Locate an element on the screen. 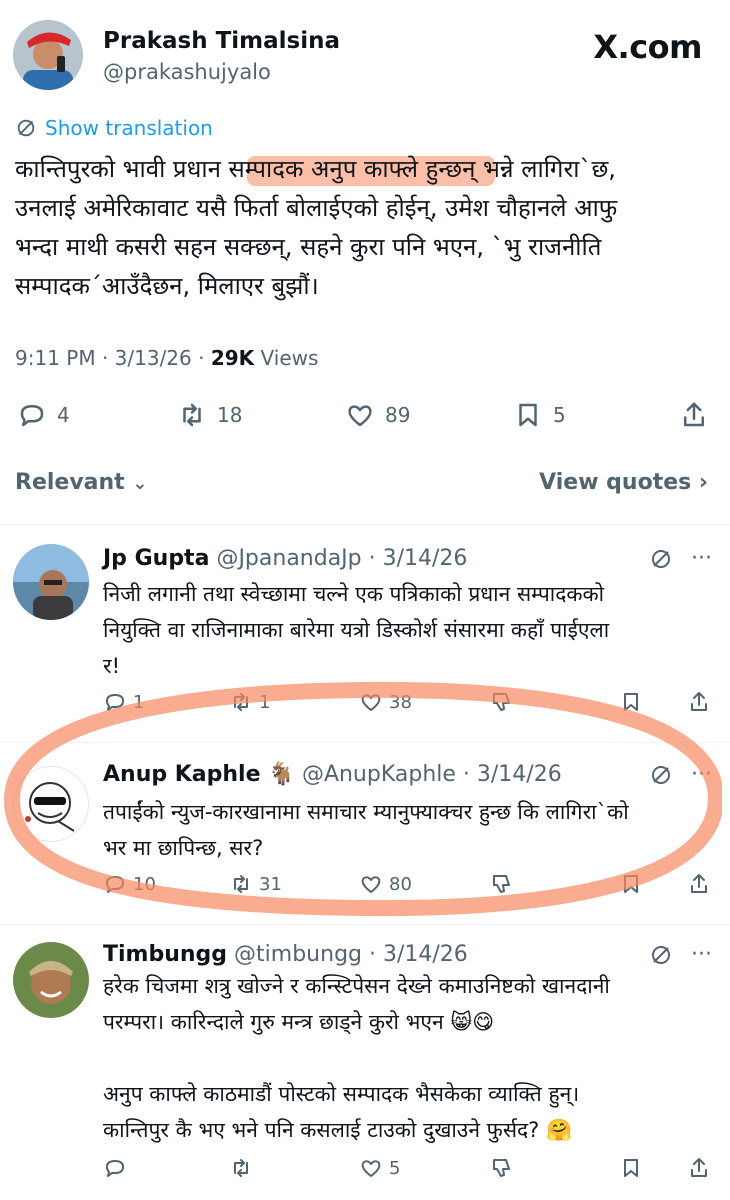 The height and width of the screenshot is (1200, 730). repost-count: 18 is located at coordinates (230, 415).